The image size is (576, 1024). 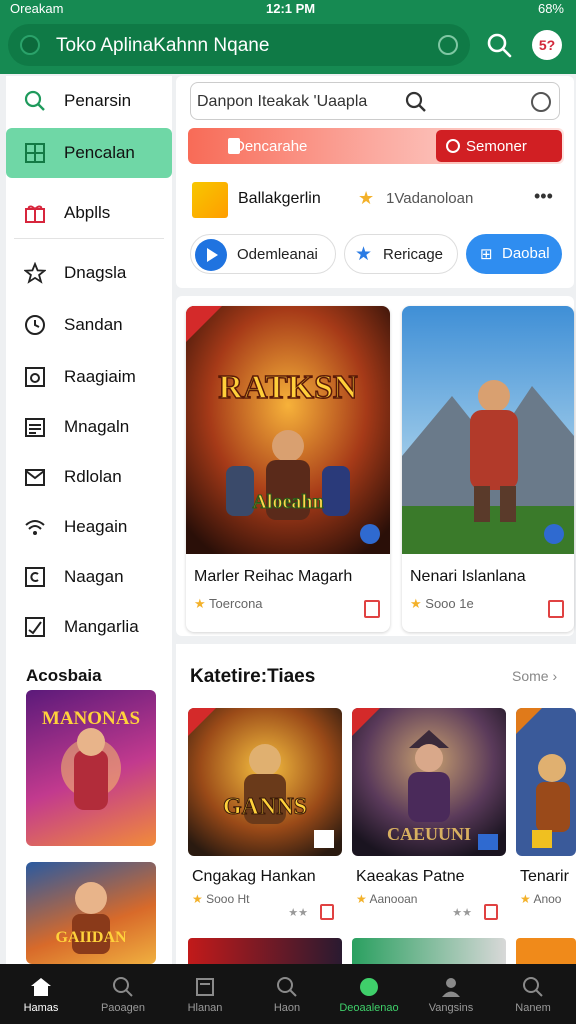 I want to click on promo-row: Ballakgerlin ★ 1Vadanoloan •••, so click(x=376, y=201).